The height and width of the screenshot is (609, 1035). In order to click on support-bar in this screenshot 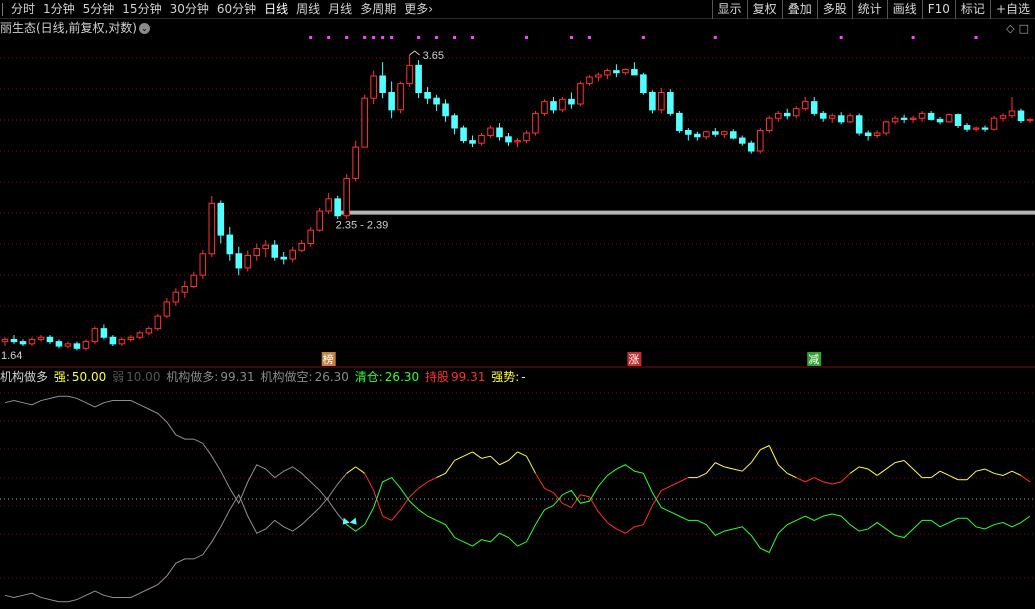, I will do `click(684, 212)`.